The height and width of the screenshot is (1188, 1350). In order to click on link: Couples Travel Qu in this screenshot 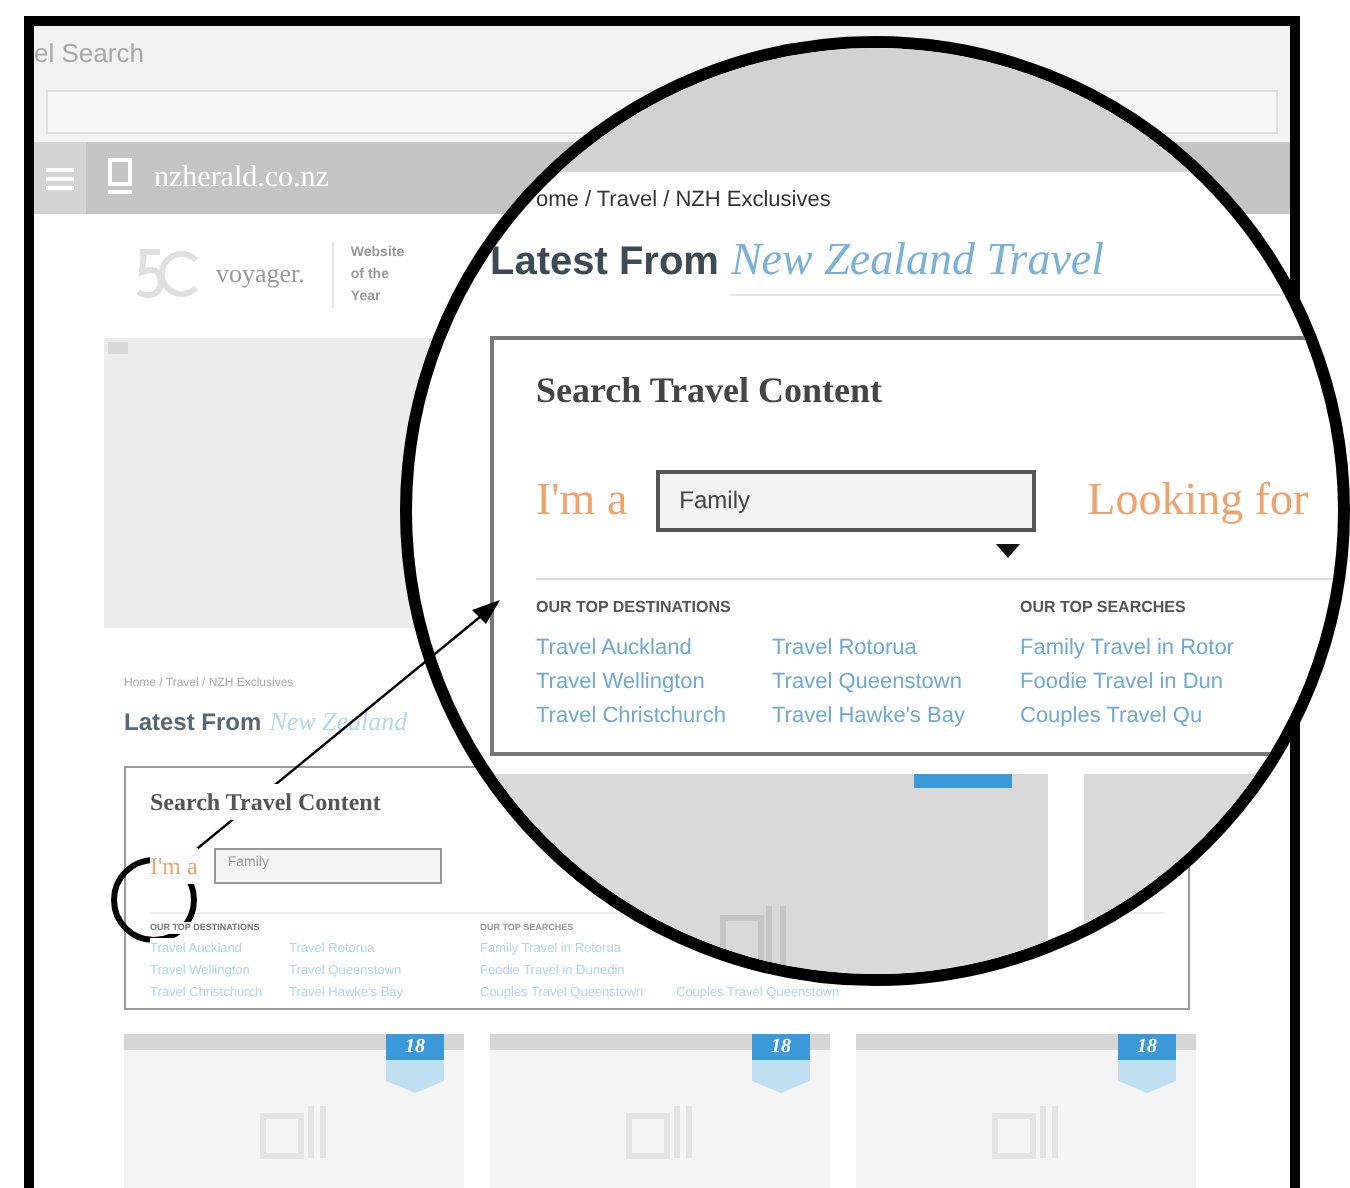, I will do `click(1111, 716)`.